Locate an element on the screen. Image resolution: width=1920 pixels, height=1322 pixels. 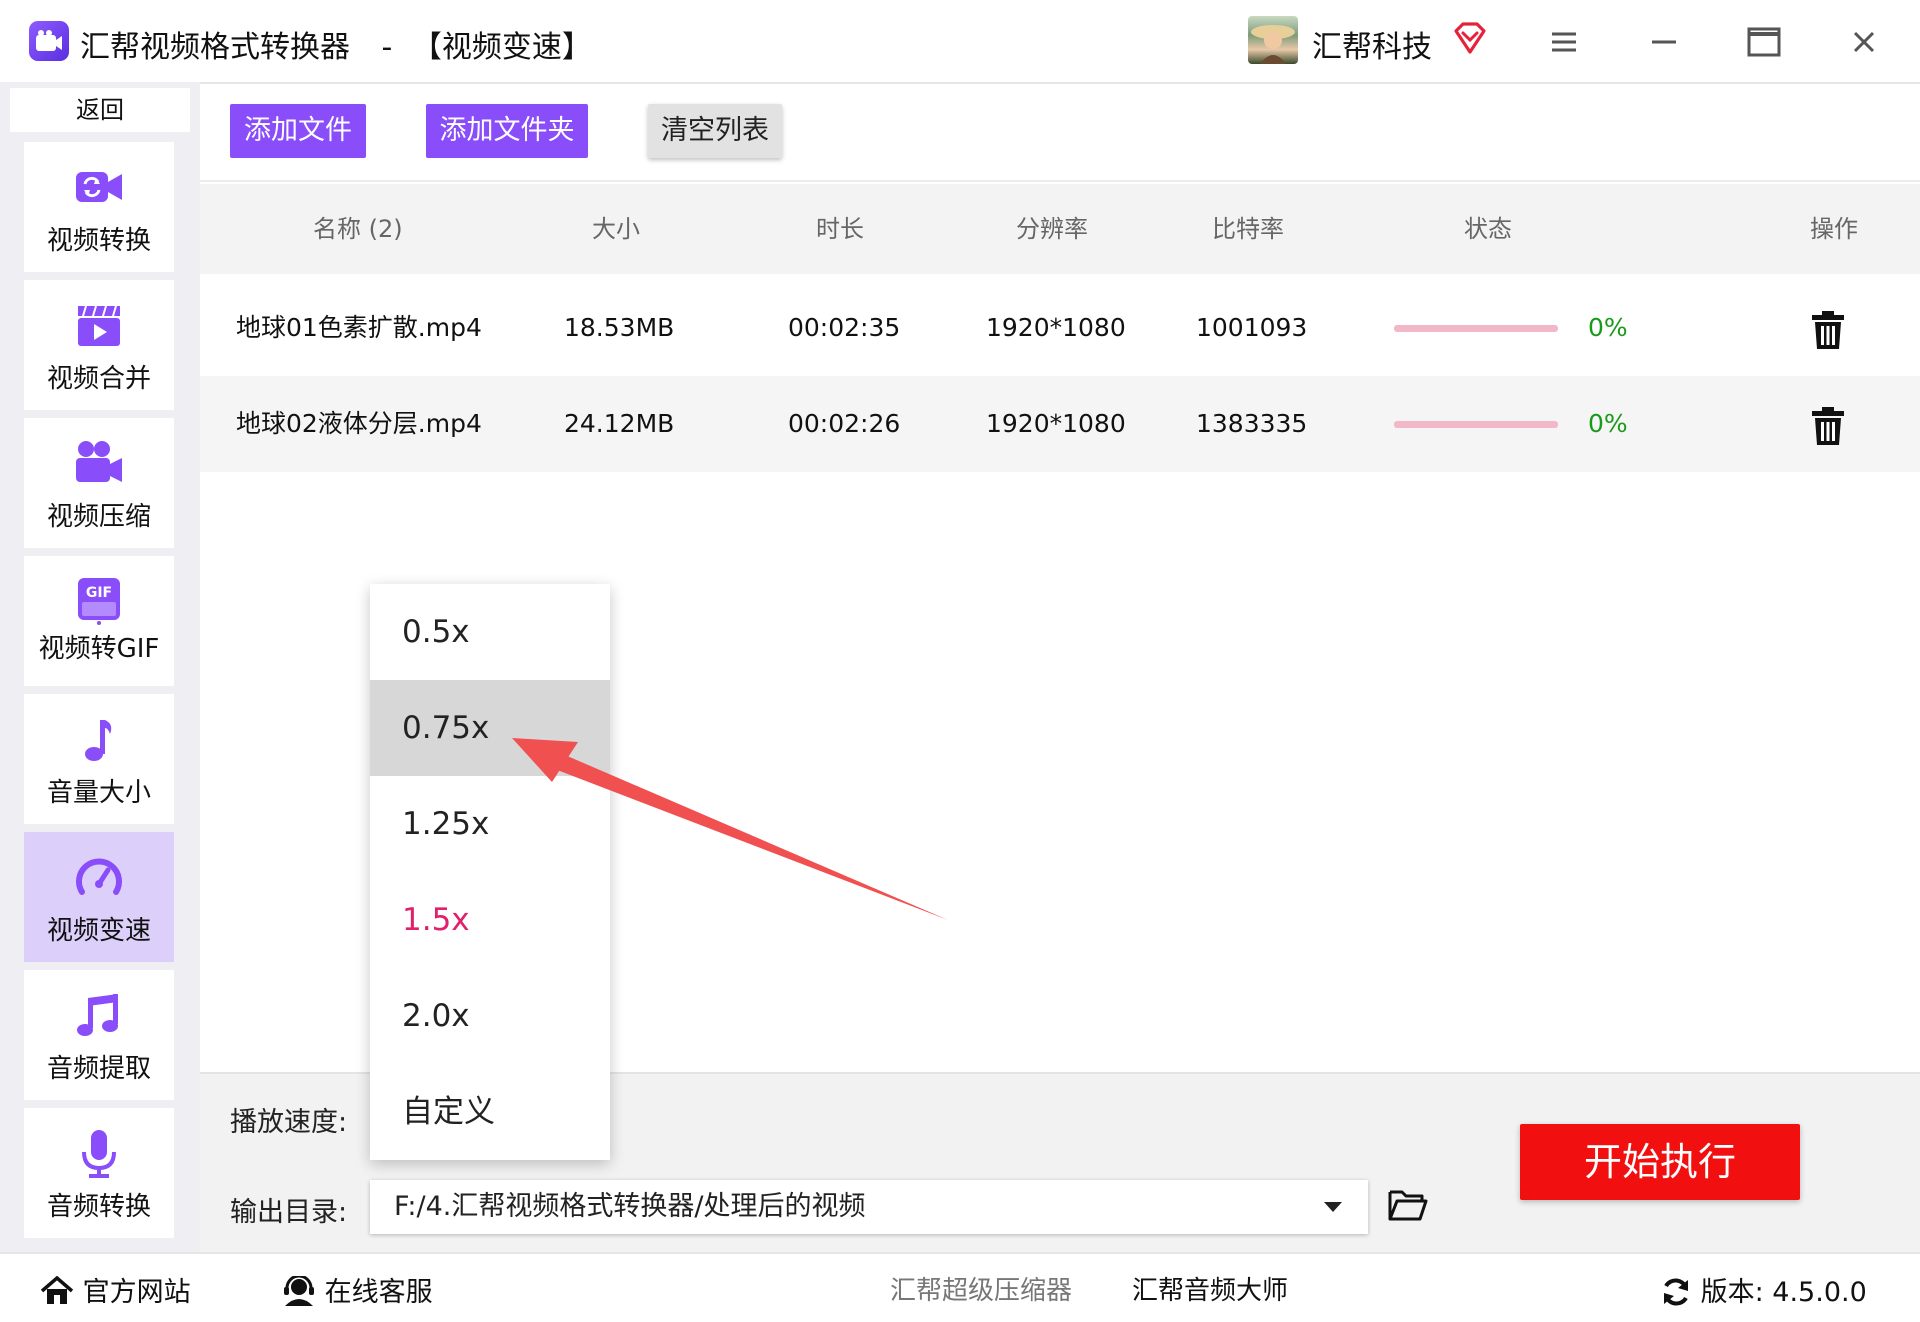
sidebar-item-label: 视频变速 is located at coordinates (98, 931).